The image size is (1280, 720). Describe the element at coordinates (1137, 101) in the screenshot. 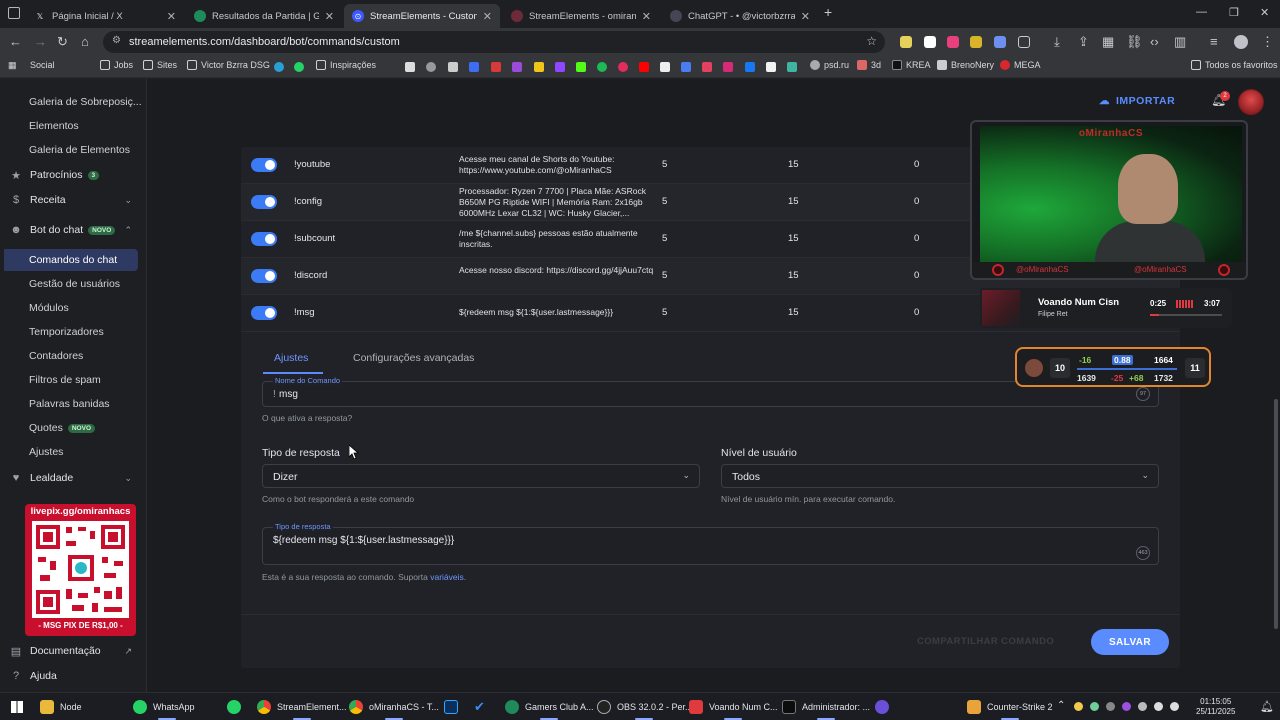

I see `import-button: ☁ IMPORTAR` at that location.